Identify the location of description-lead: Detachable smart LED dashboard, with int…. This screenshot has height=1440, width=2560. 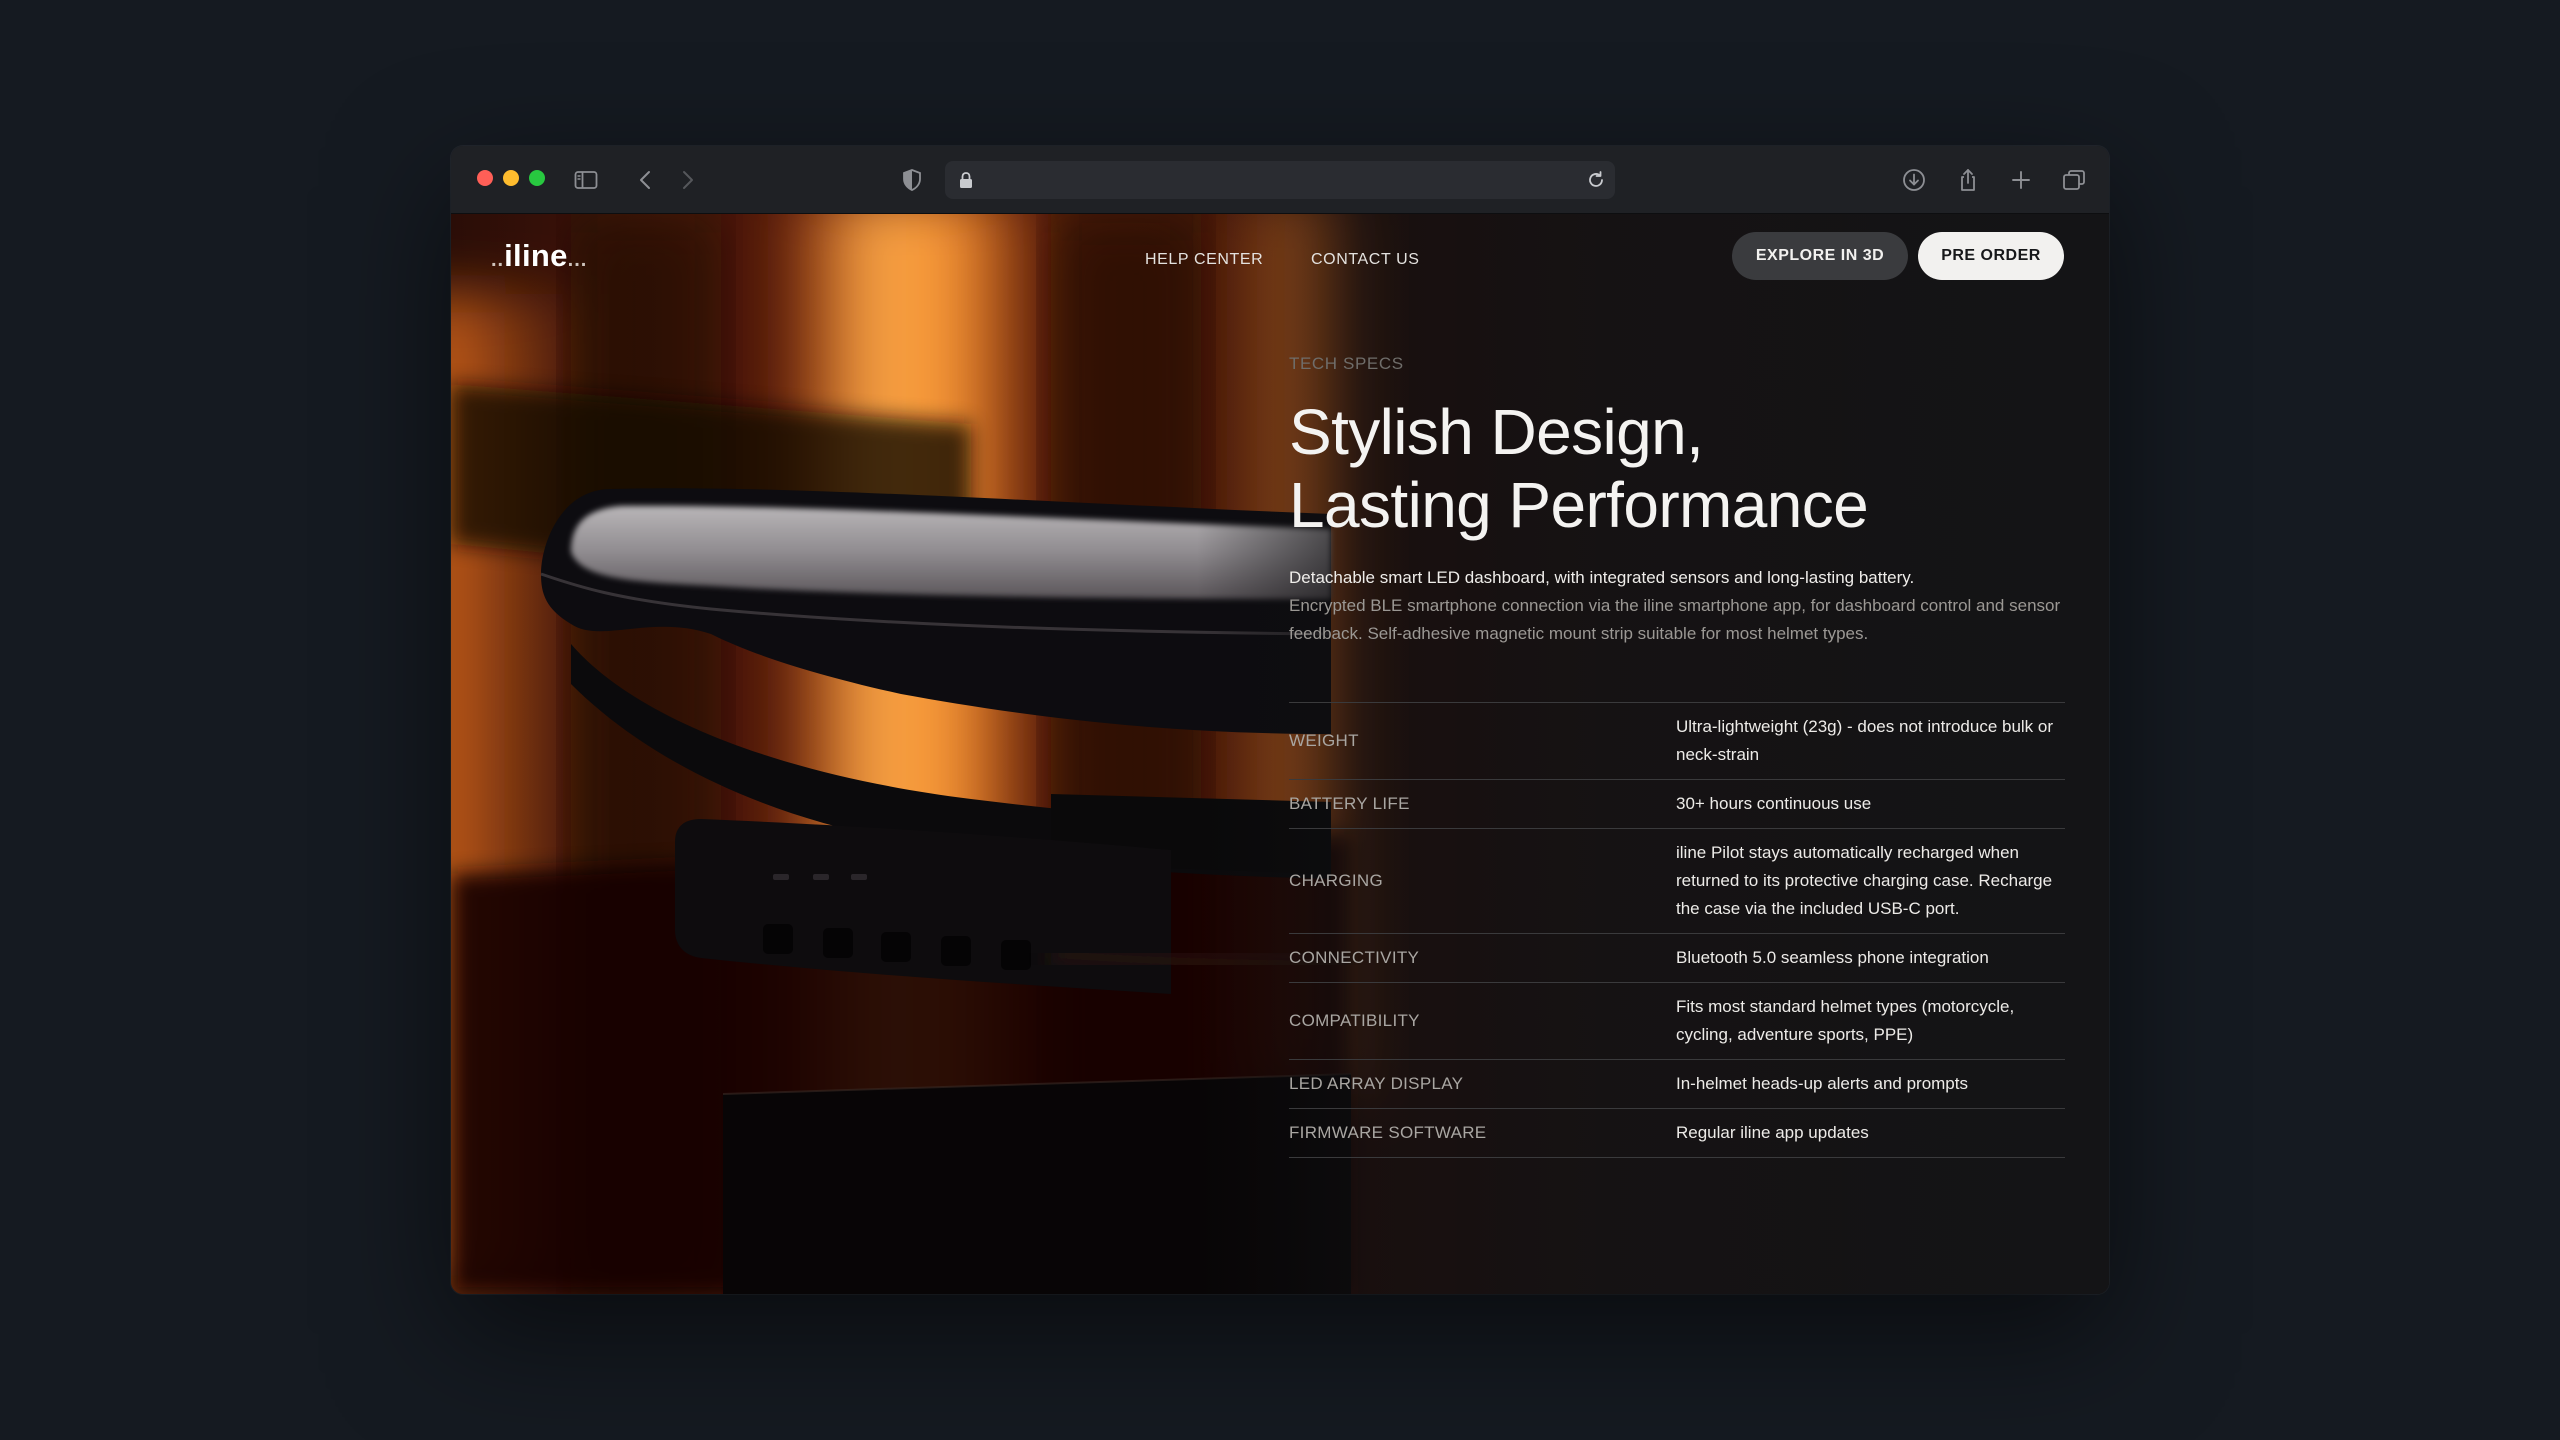
(1602, 577).